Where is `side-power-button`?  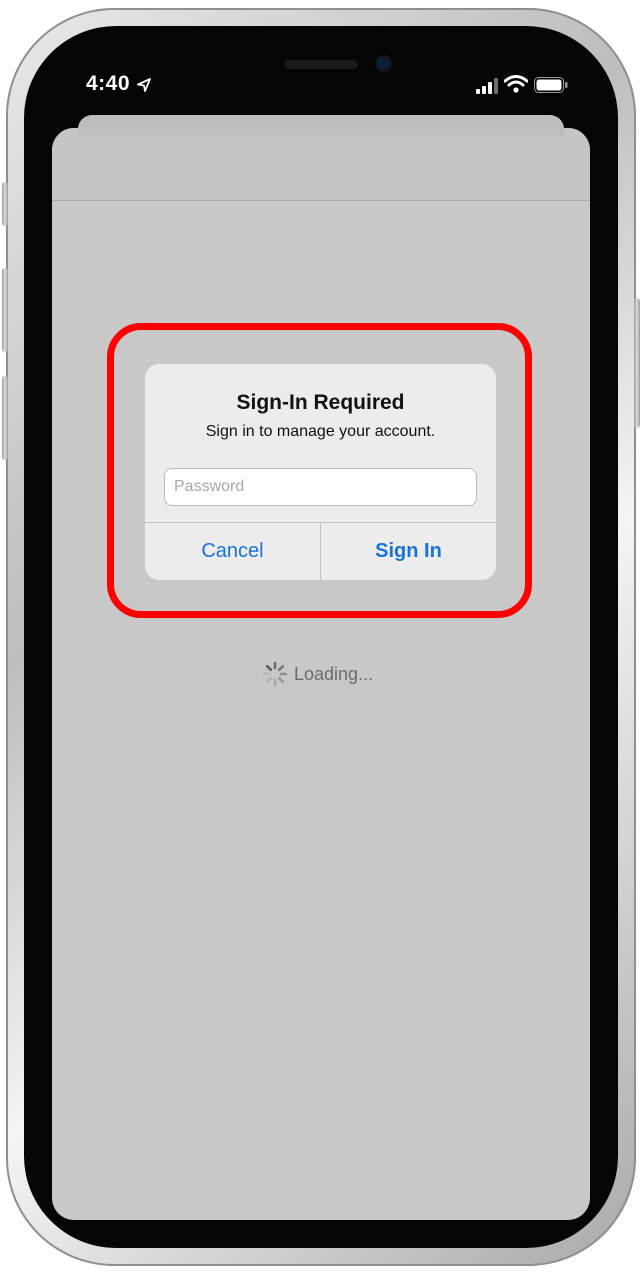 side-power-button is located at coordinates (637, 363).